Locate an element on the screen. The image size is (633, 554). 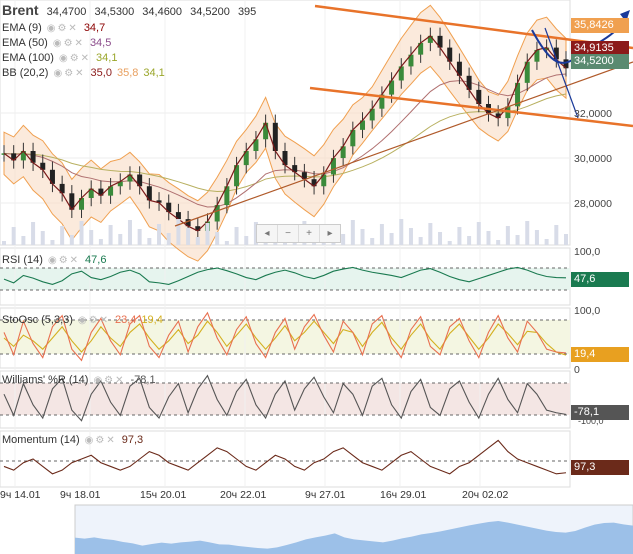
close-value: 34,5200 is located at coordinates (210, 12).